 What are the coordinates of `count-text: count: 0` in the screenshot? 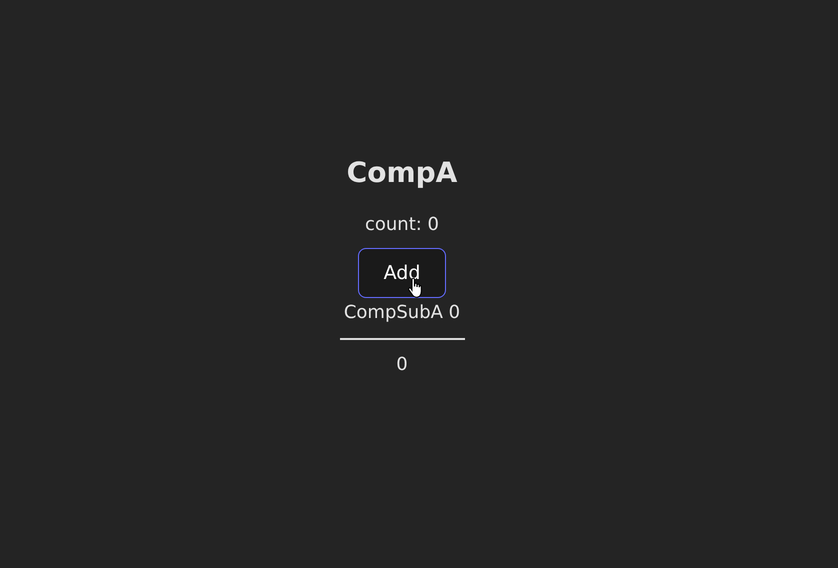 It's located at (402, 225).